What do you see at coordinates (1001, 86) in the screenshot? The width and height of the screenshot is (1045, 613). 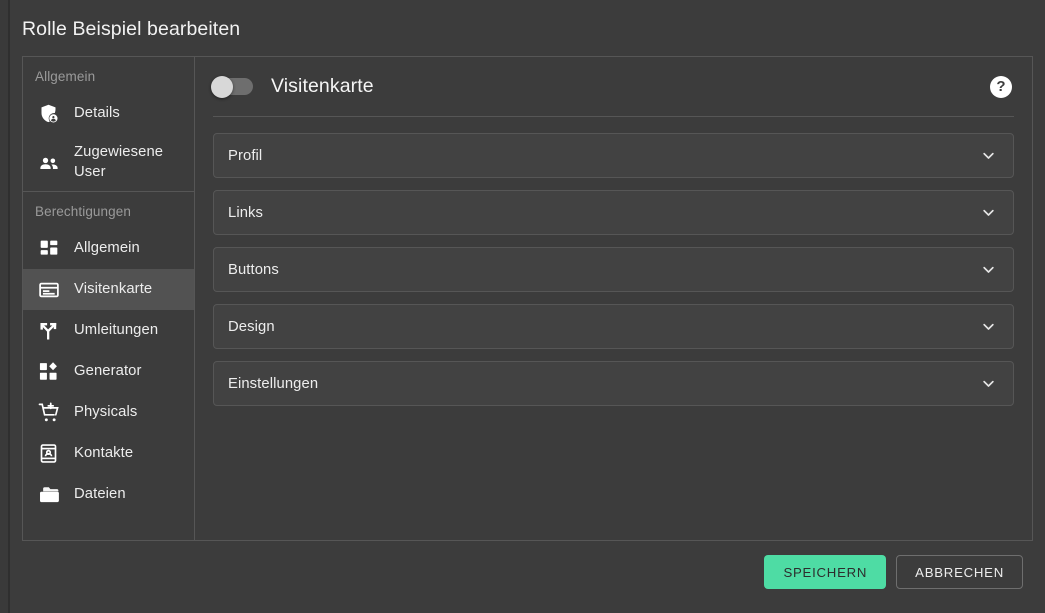 I see `question-mark-icon: ?` at bounding box center [1001, 86].